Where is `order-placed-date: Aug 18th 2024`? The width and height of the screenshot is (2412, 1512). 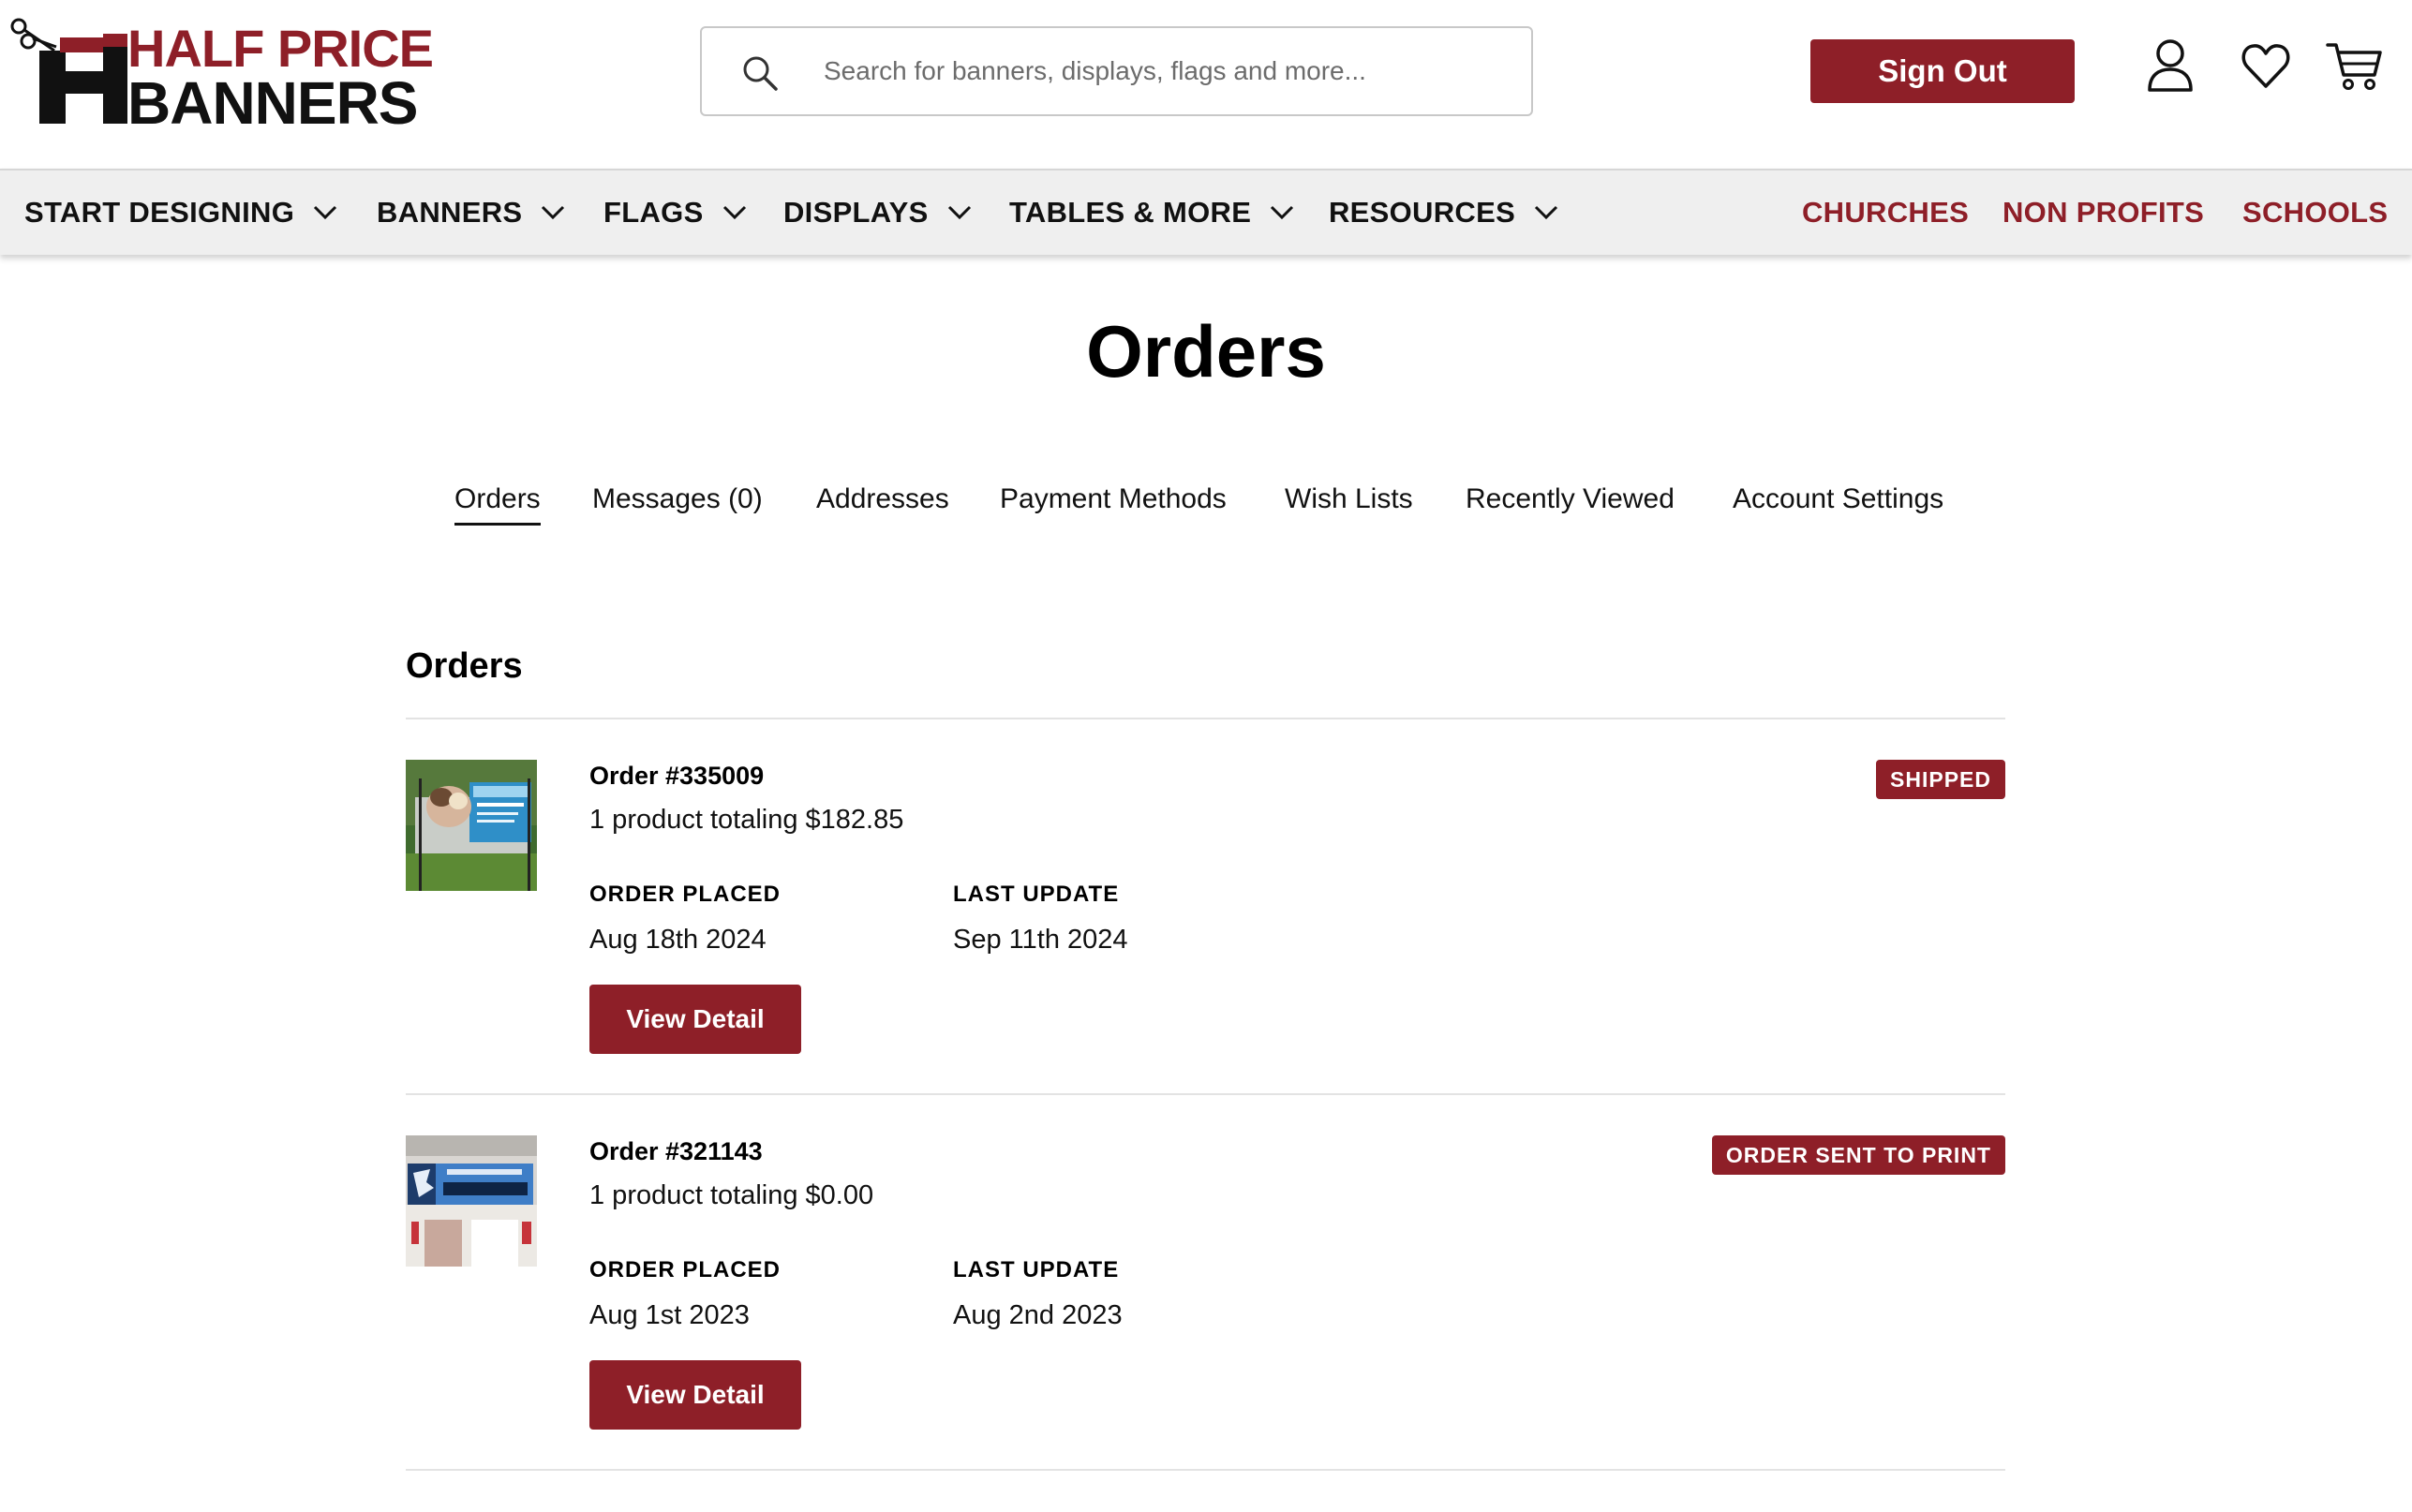
order-placed-date: Aug 18th 2024 is located at coordinates (678, 940).